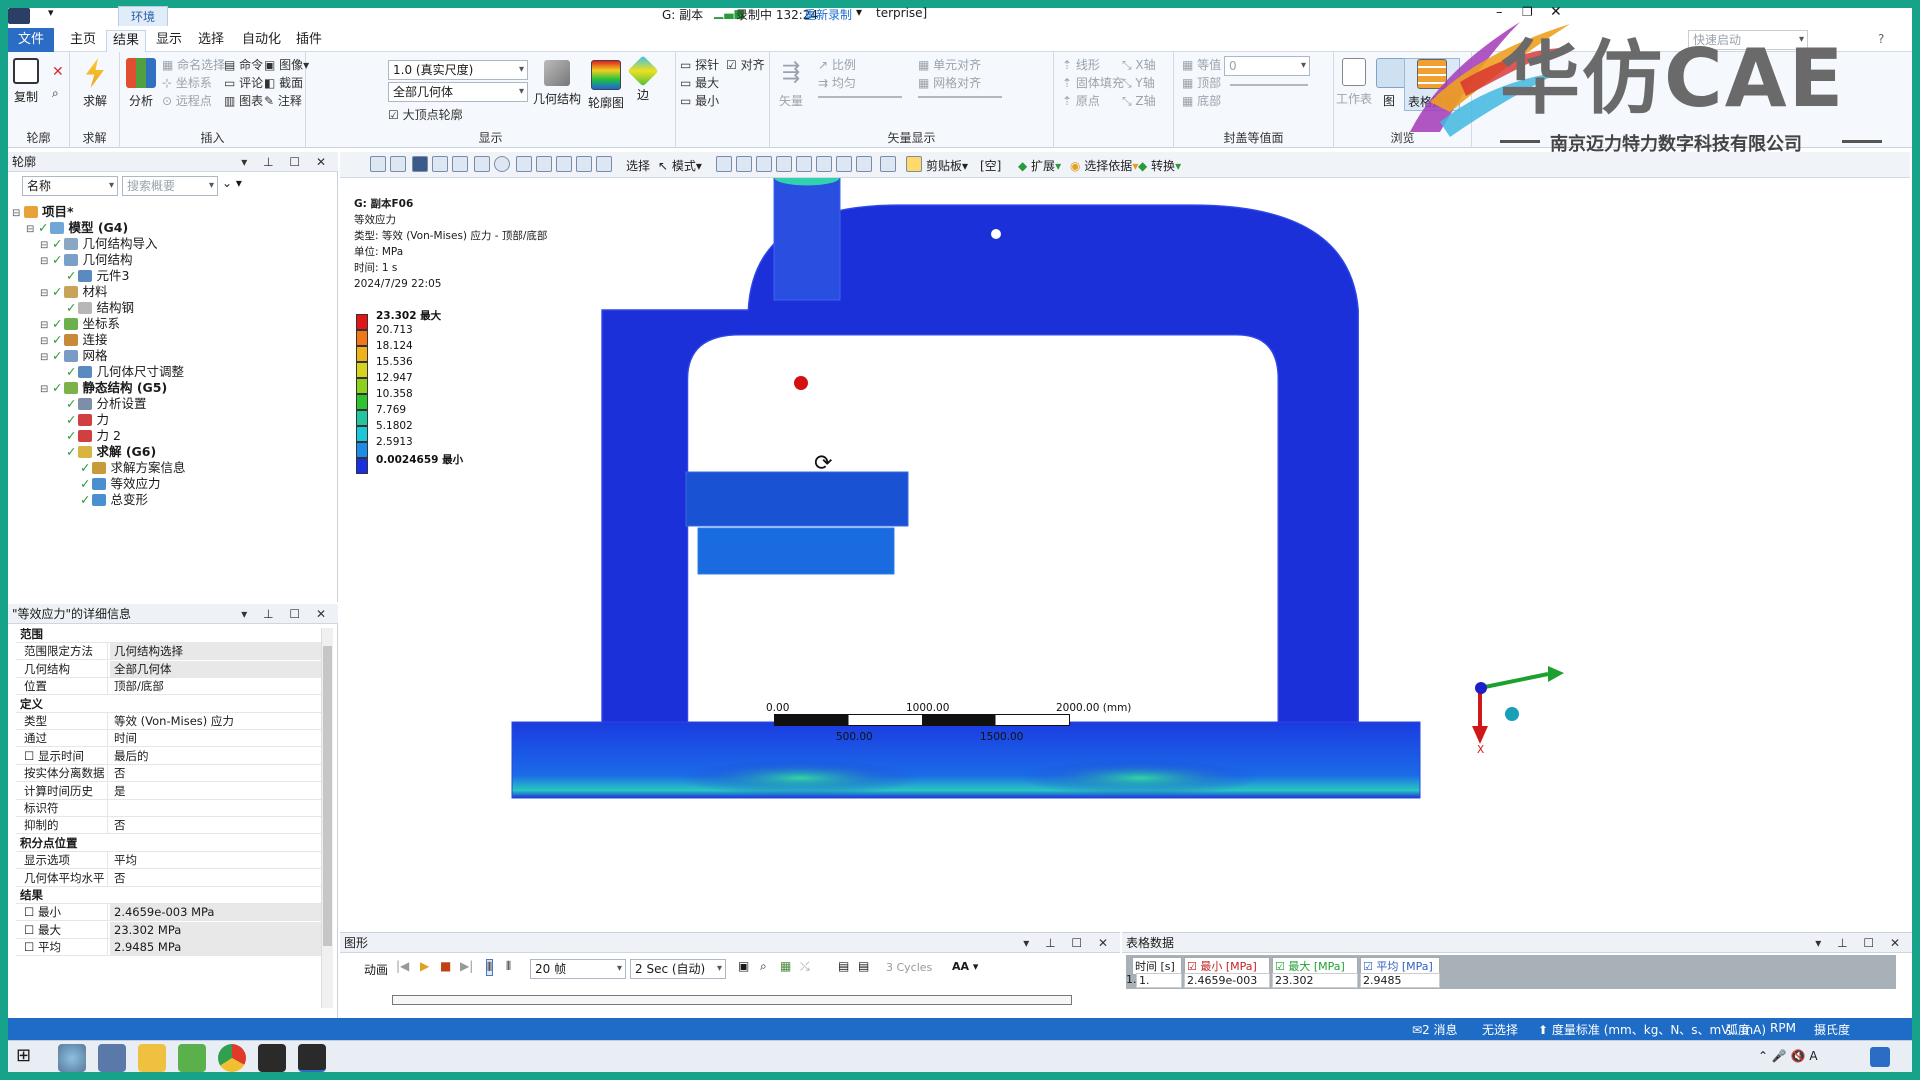  I want to click on details-row: 通过 时间, so click(172, 739).